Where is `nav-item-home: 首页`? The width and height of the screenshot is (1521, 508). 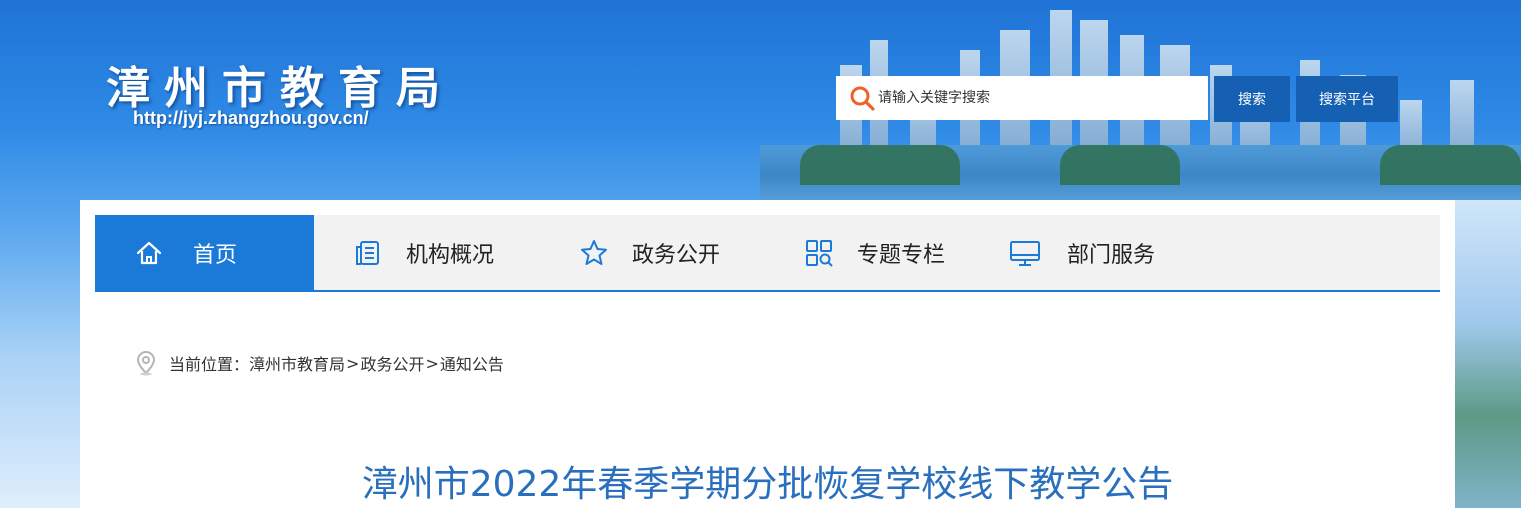 nav-item-home: 首页 is located at coordinates (204, 252).